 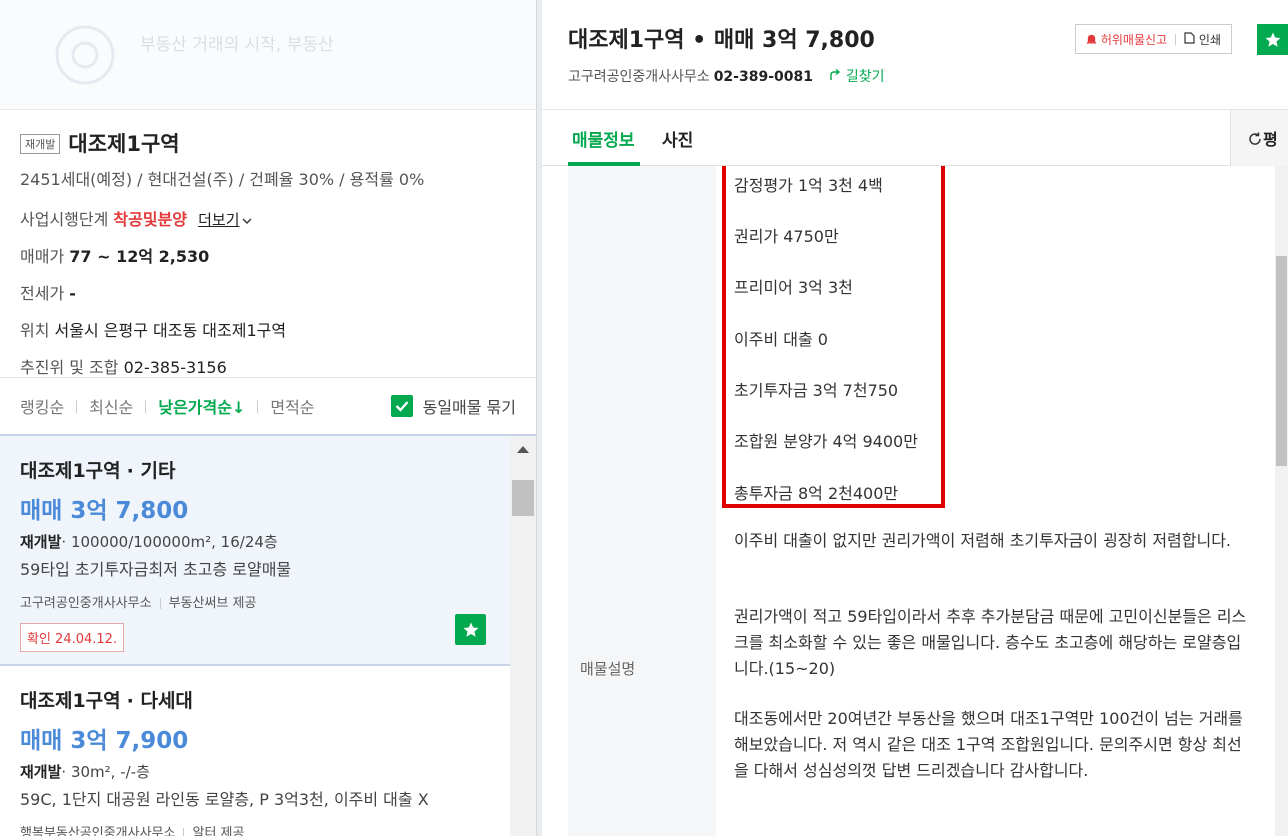 What do you see at coordinates (201, 406) in the screenshot?
I see `sort-low-price: 낮은가격순↓` at bounding box center [201, 406].